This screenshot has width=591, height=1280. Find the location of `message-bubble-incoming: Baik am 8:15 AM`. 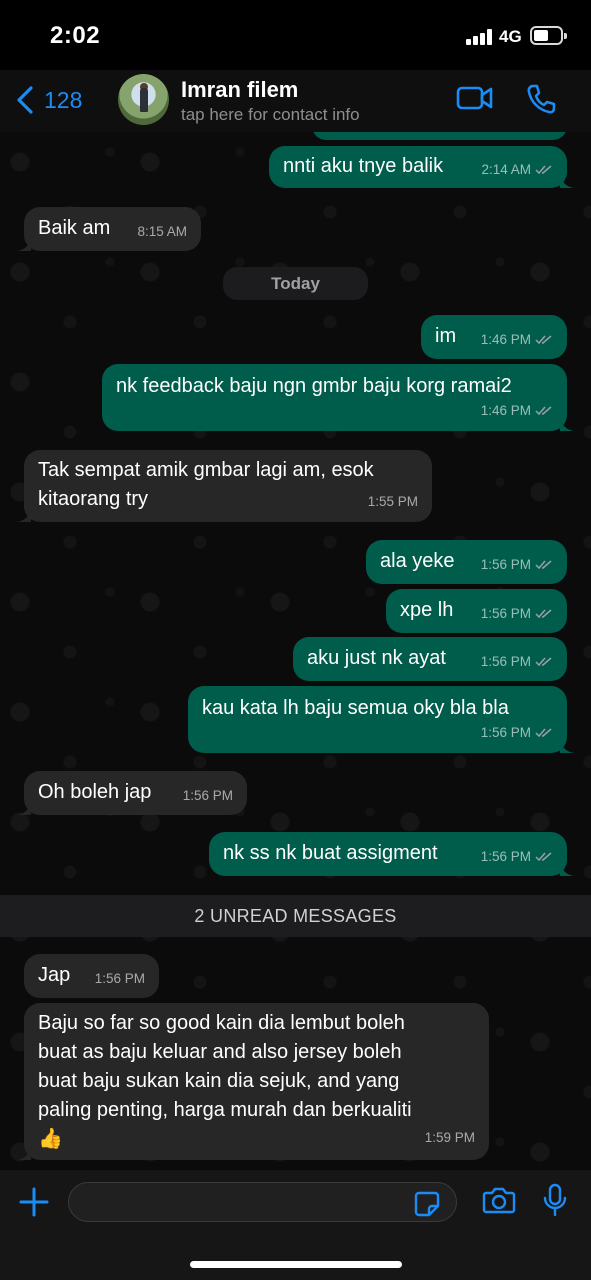

message-bubble-incoming: Baik am 8:15 AM is located at coordinates (109, 229).